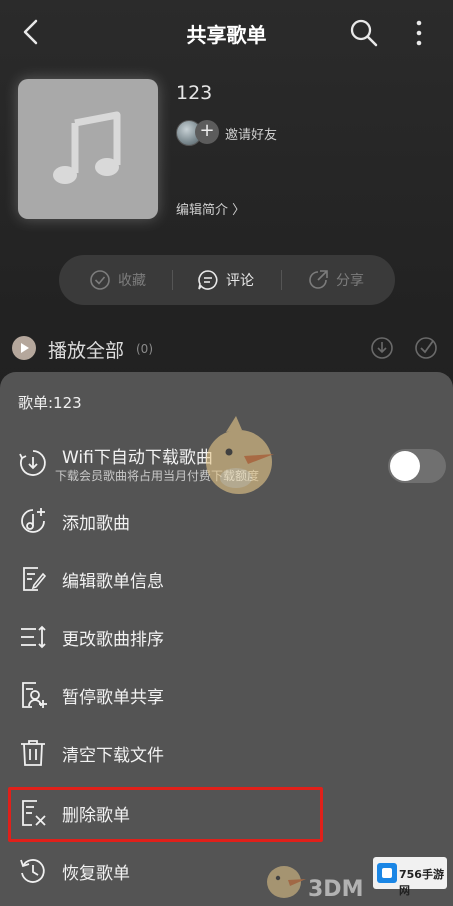 This screenshot has width=453, height=906. What do you see at coordinates (364, 33) in the screenshot?
I see `search-icon` at bounding box center [364, 33].